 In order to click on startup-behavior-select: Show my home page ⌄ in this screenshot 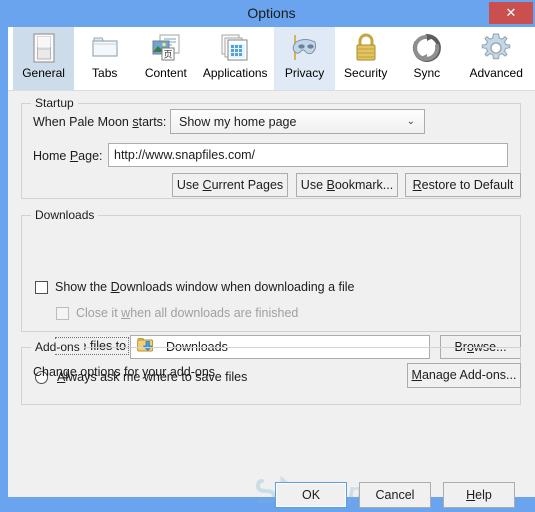, I will do `click(297, 121)`.